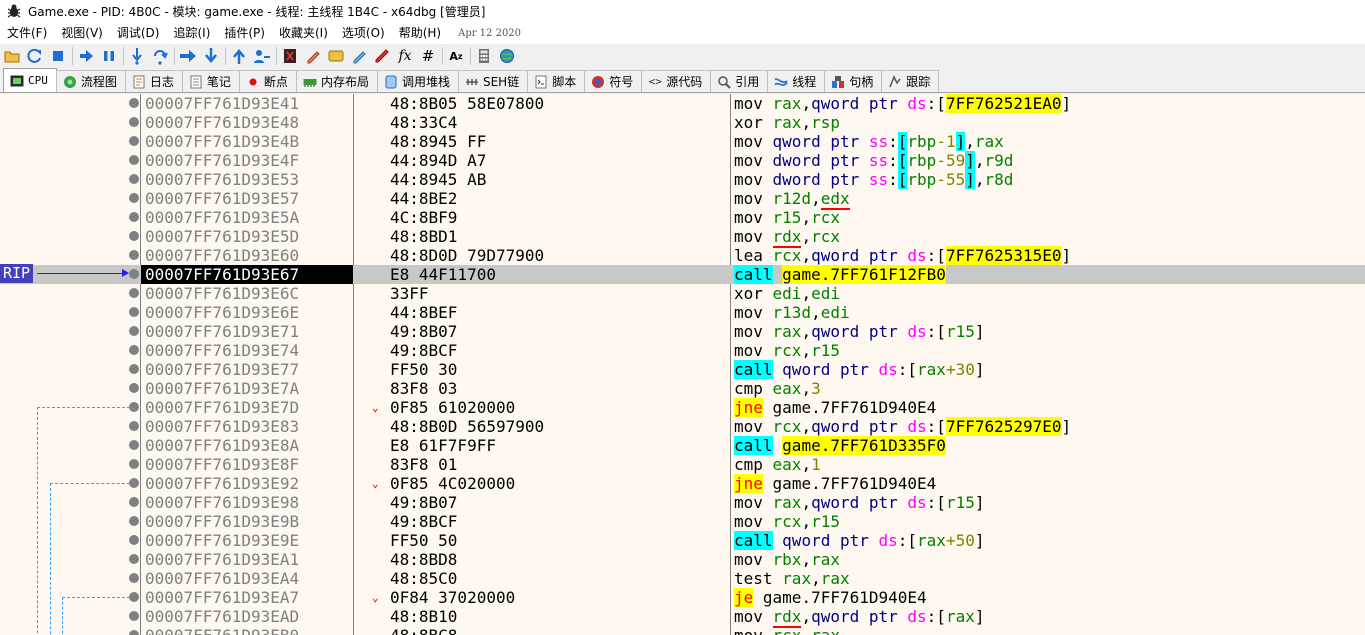 Image resolution: width=1365 pixels, height=635 pixels. Describe the element at coordinates (853, 81) in the screenshot. I see `tab-handles: 句柄` at that location.